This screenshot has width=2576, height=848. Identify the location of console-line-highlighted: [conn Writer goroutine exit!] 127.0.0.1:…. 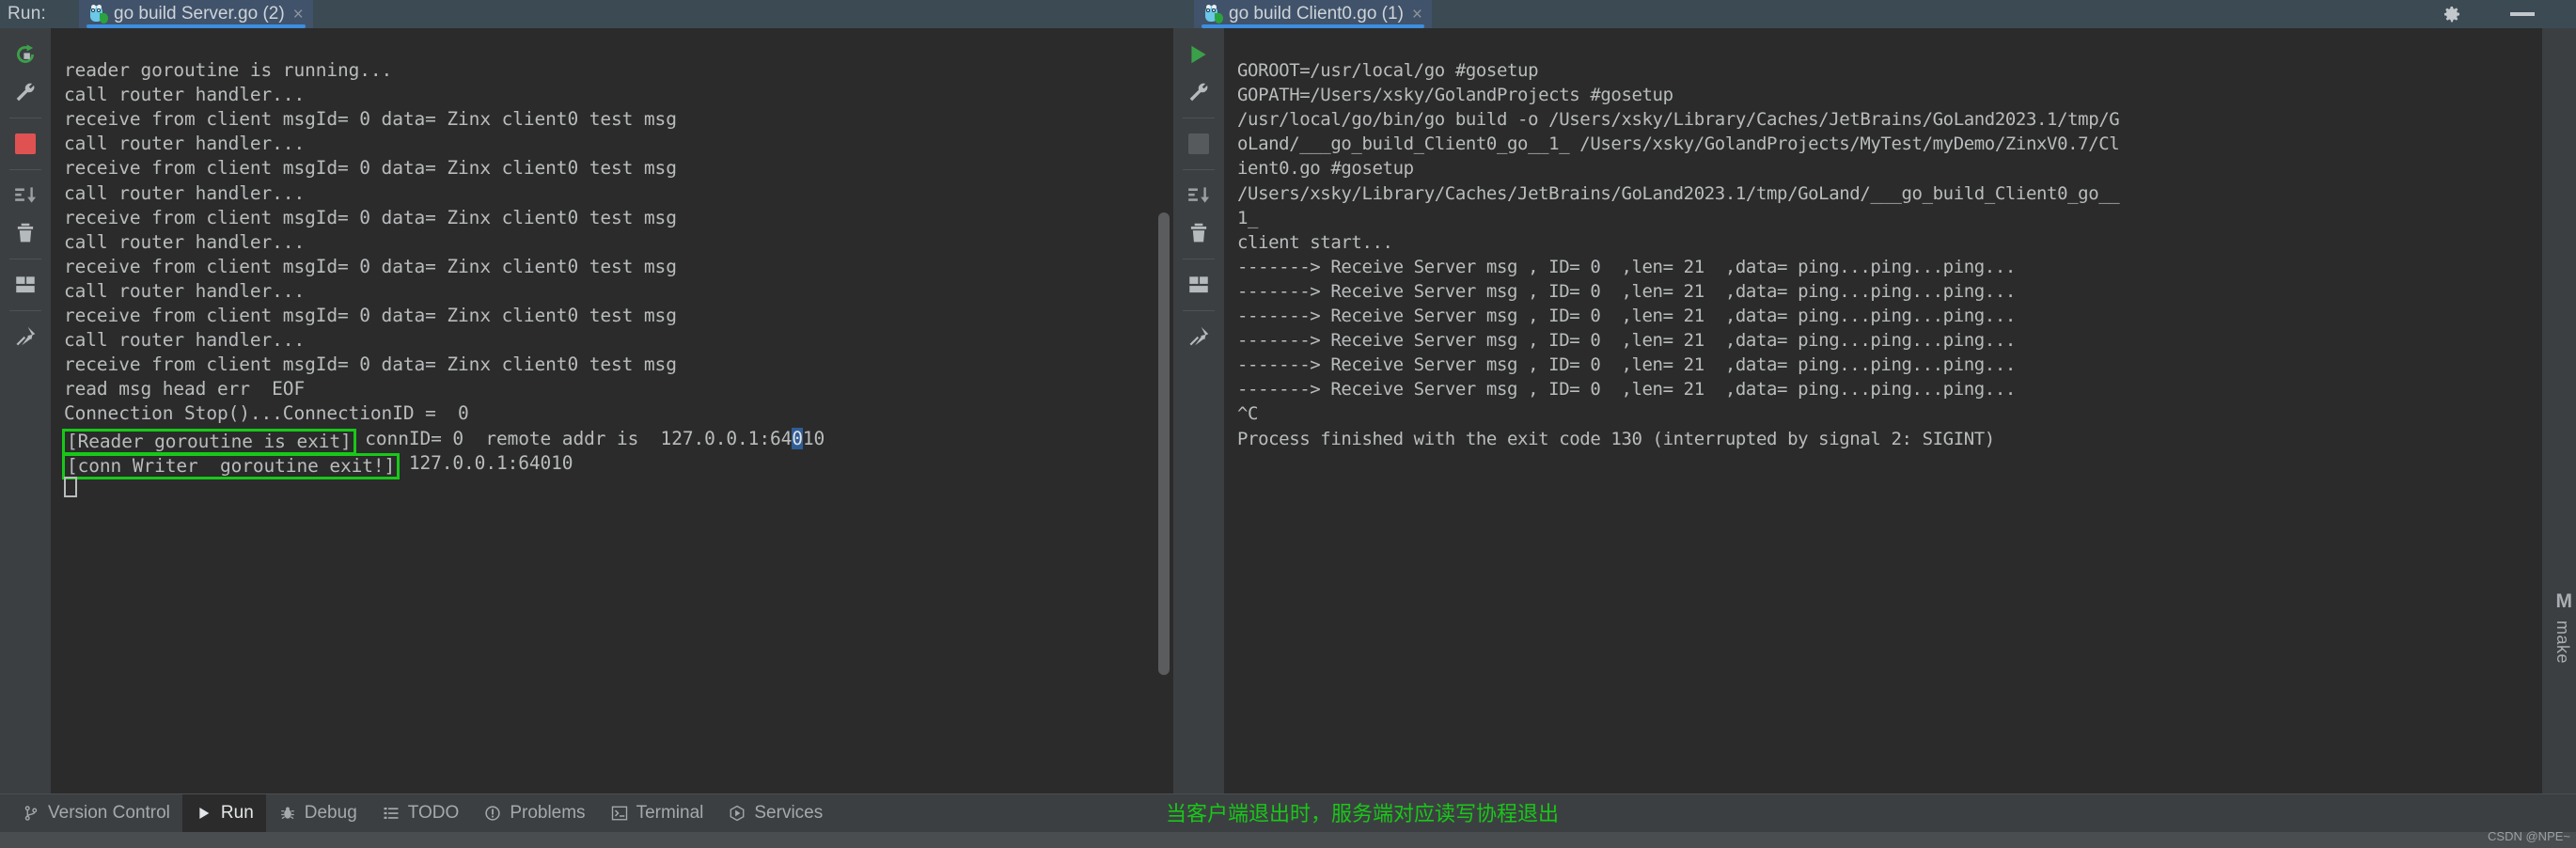
(618, 465).